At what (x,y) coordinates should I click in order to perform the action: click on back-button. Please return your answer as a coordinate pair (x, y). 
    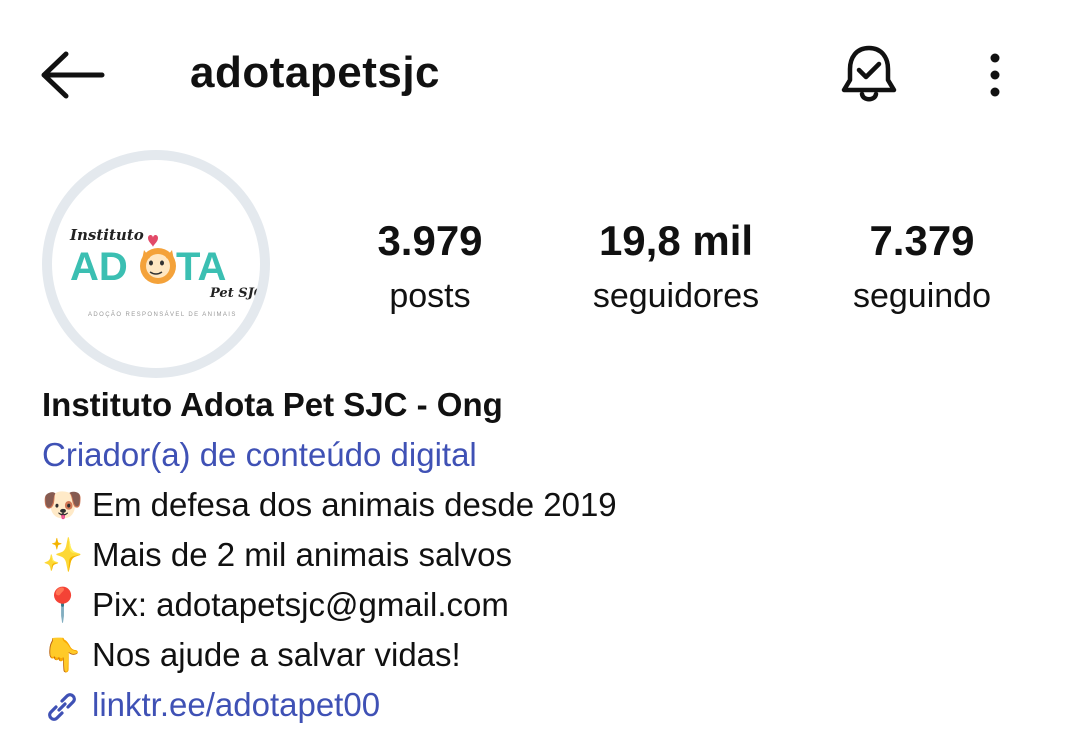
    Looking at the image, I should click on (73, 75).